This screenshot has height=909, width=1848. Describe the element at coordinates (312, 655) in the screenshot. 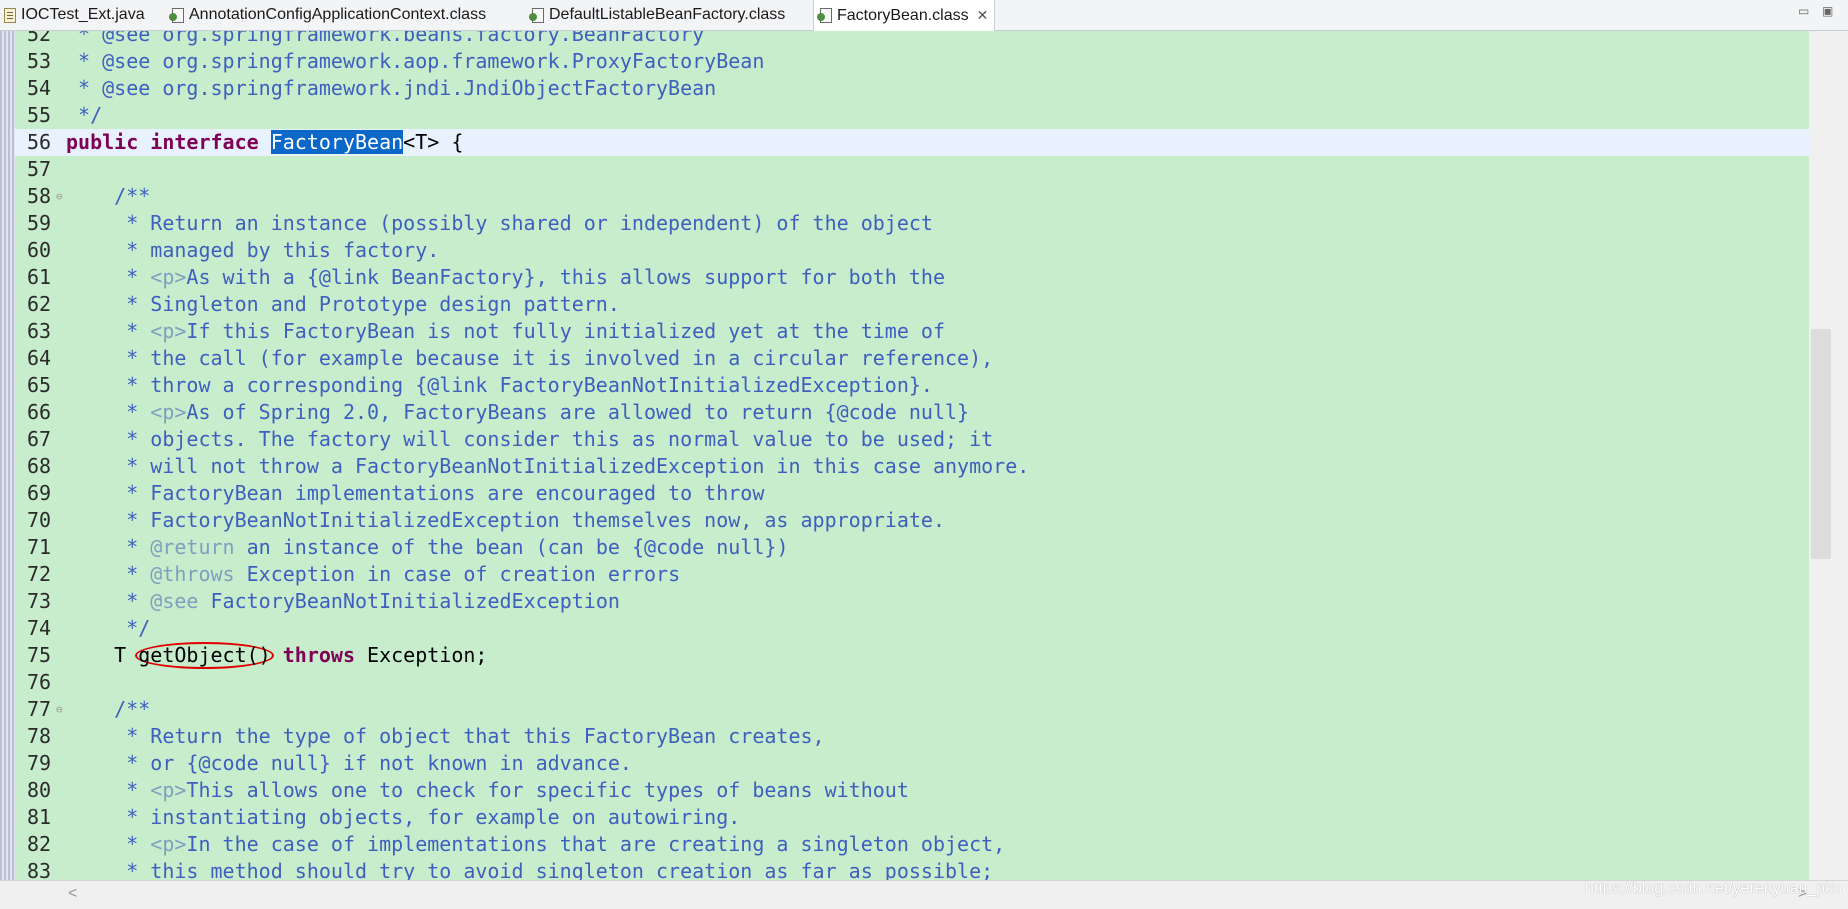

I see `keyword-text: throws` at that location.